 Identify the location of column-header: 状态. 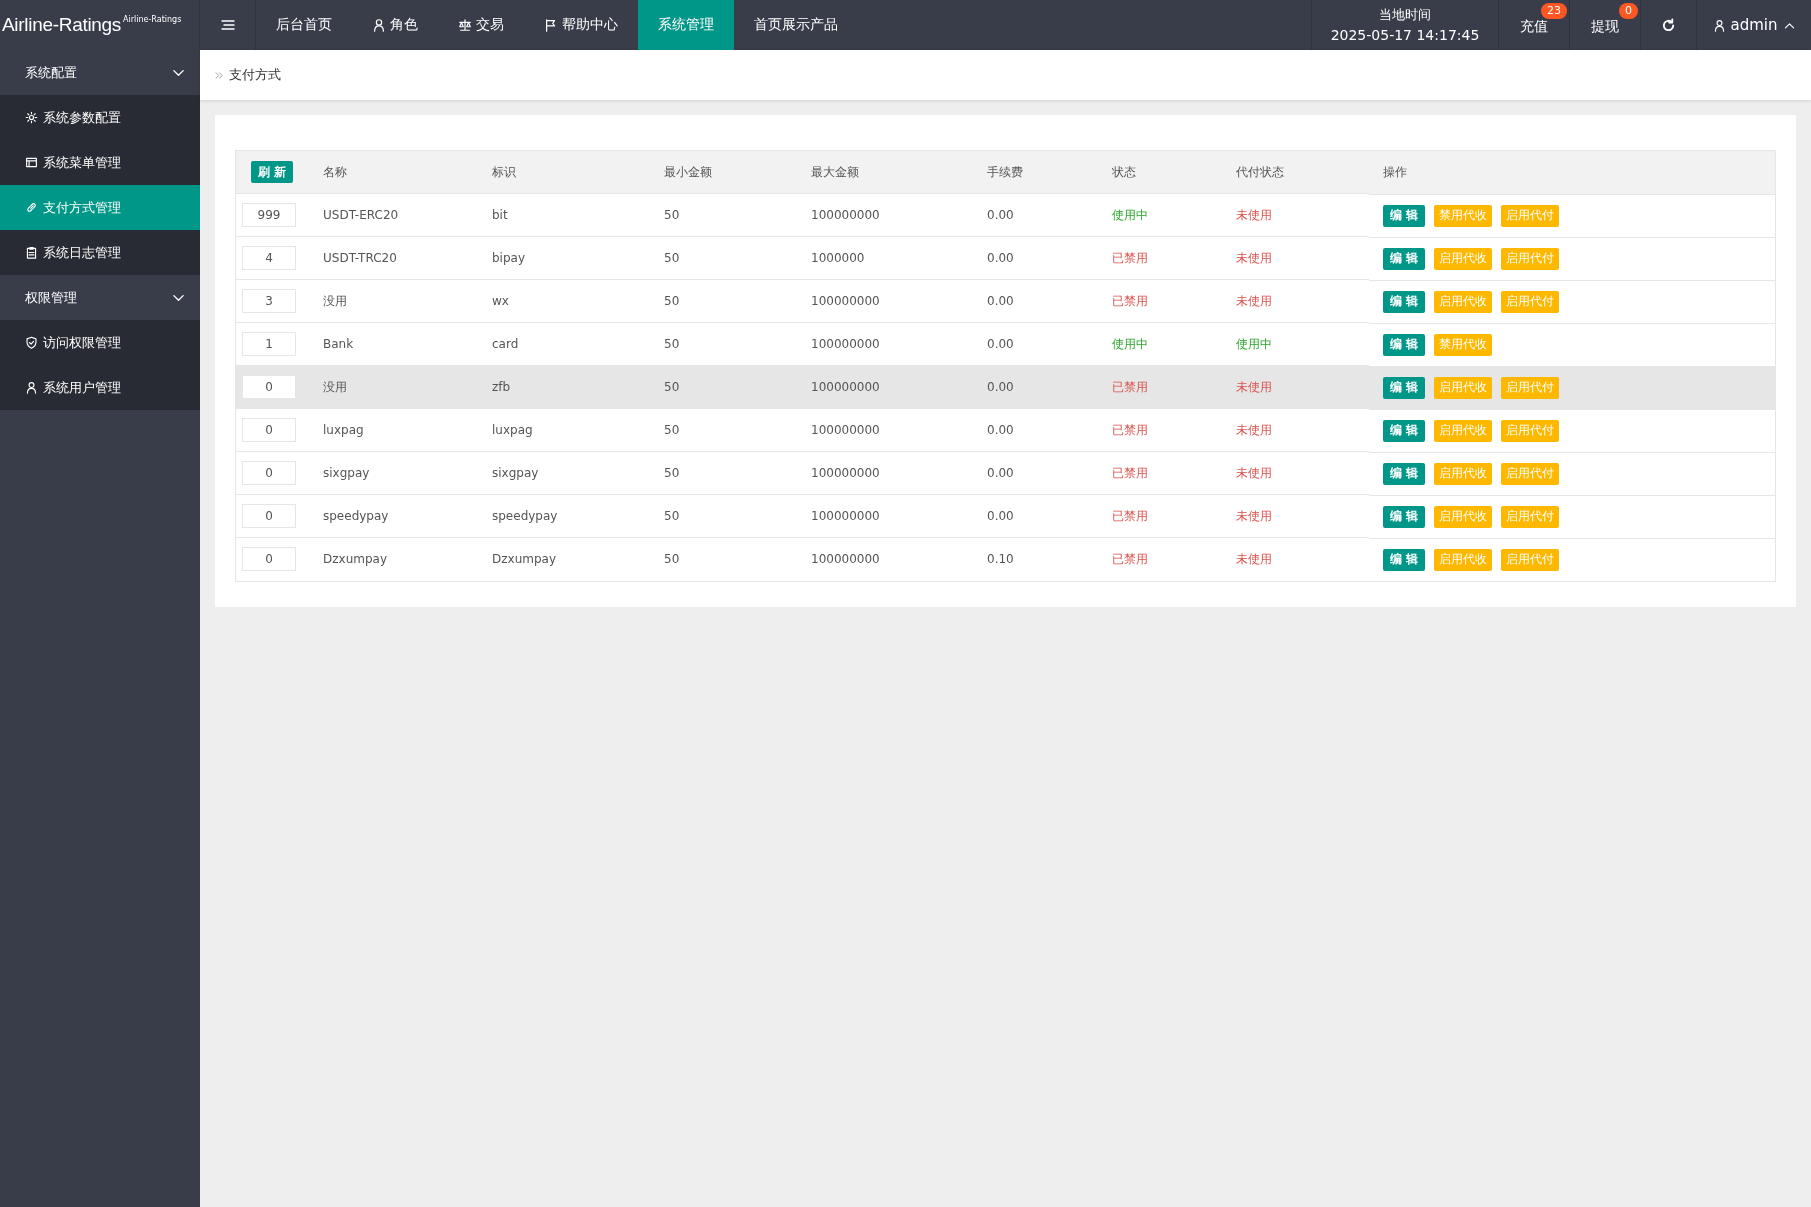
(1160, 172).